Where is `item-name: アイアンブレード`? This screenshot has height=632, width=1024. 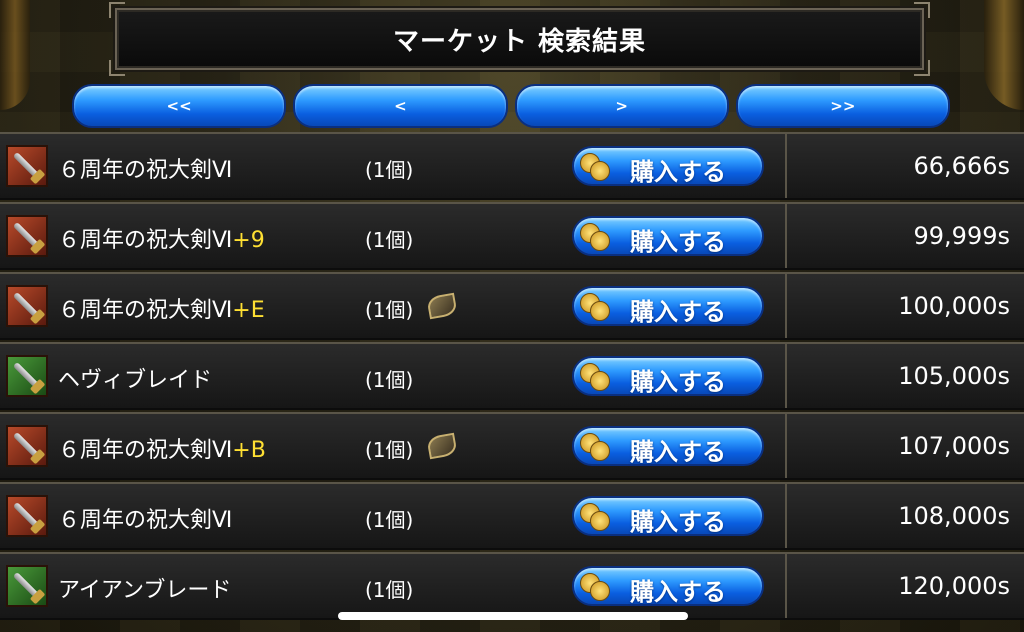
item-name: アイアンブレード is located at coordinates (144, 588).